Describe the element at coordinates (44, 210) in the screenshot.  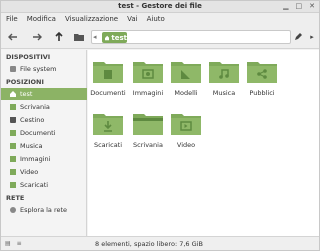
I see `sidebar-item-esplora-la-rete: Esplora la rete` at that location.